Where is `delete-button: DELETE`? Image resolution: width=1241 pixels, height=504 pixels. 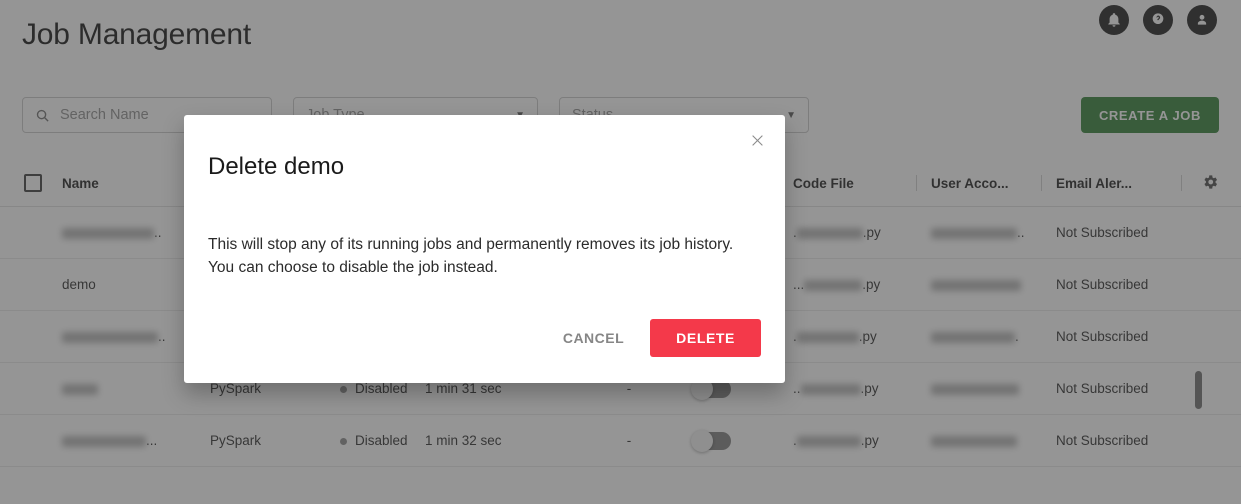 delete-button: DELETE is located at coordinates (705, 338).